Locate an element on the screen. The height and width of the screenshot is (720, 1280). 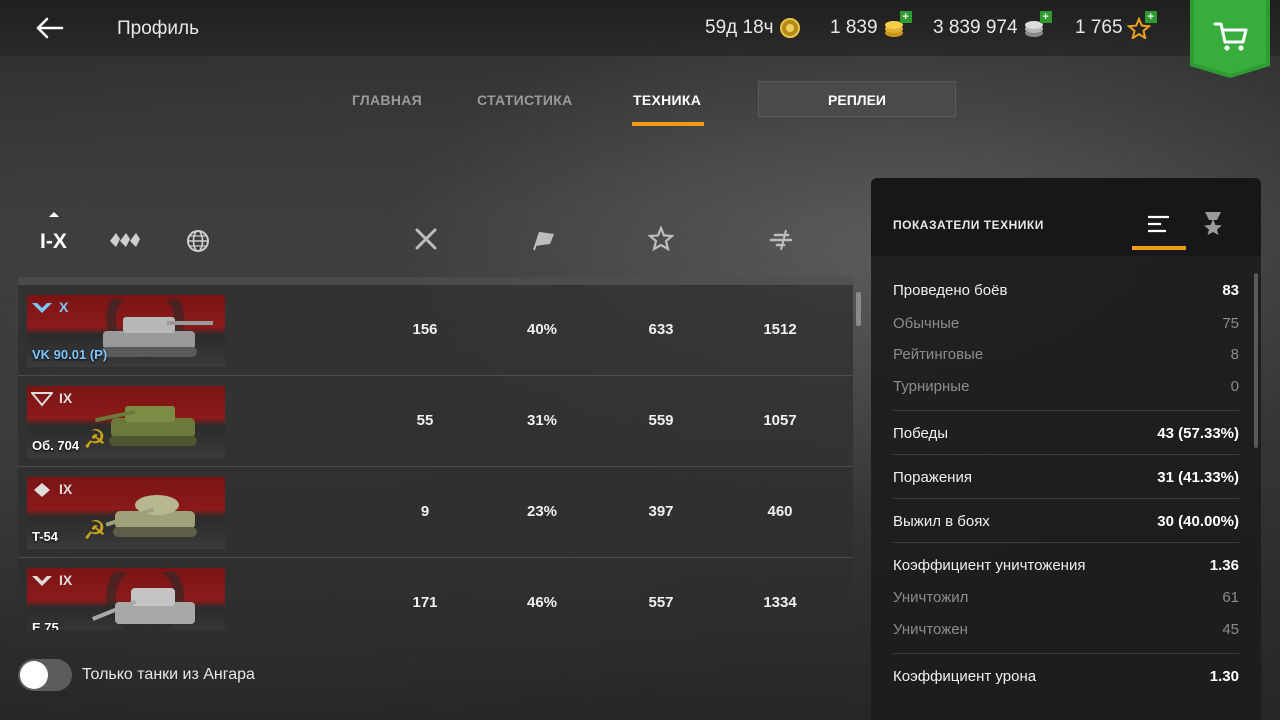
stat-value: 0 is located at coordinates (1234, 386).